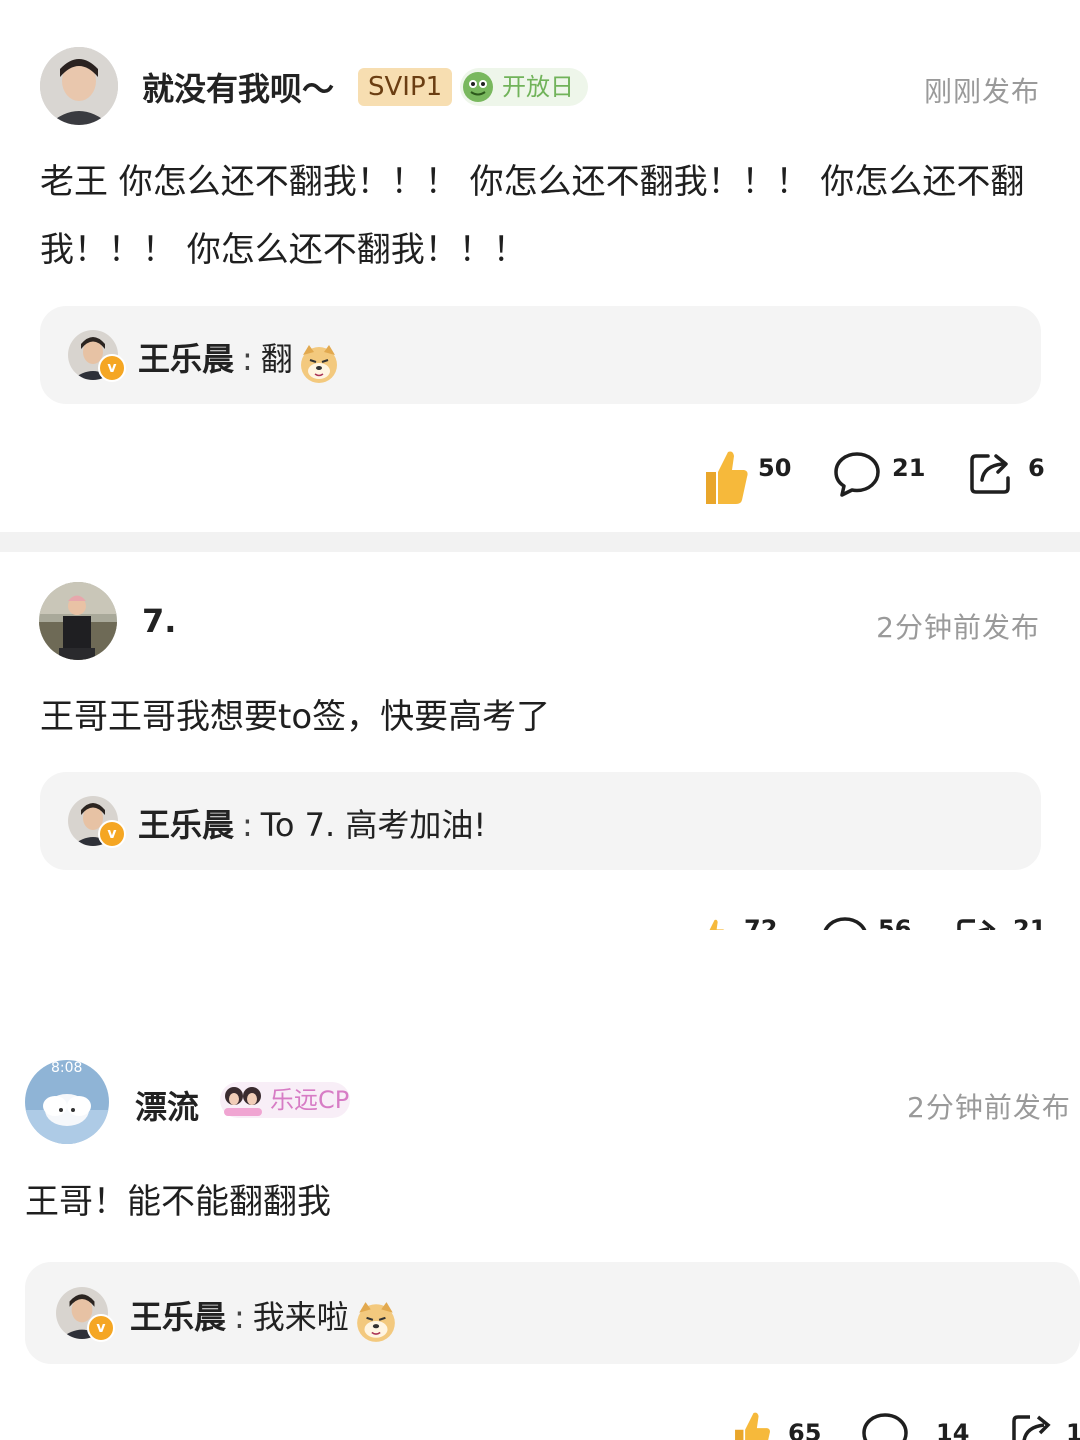 The height and width of the screenshot is (1440, 1080). I want to click on comment-text: 王哥！能不能翻翻我, so click(178, 1202).